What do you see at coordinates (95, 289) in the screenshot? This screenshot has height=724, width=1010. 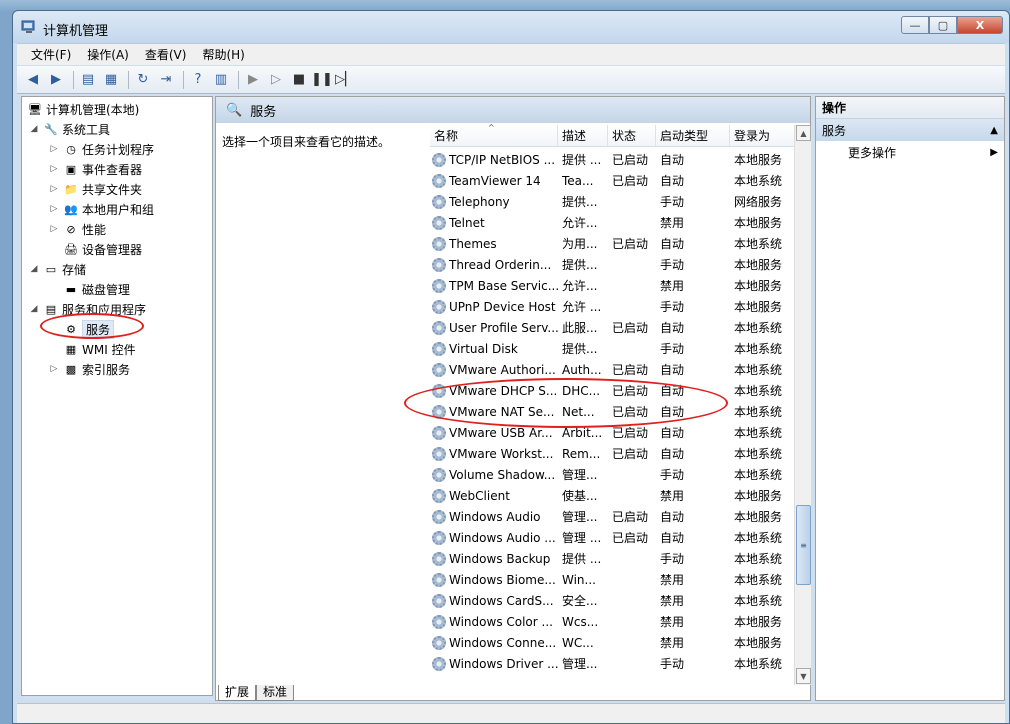 I see `tree-disk-management: ▬ 磁盘管理` at bounding box center [95, 289].